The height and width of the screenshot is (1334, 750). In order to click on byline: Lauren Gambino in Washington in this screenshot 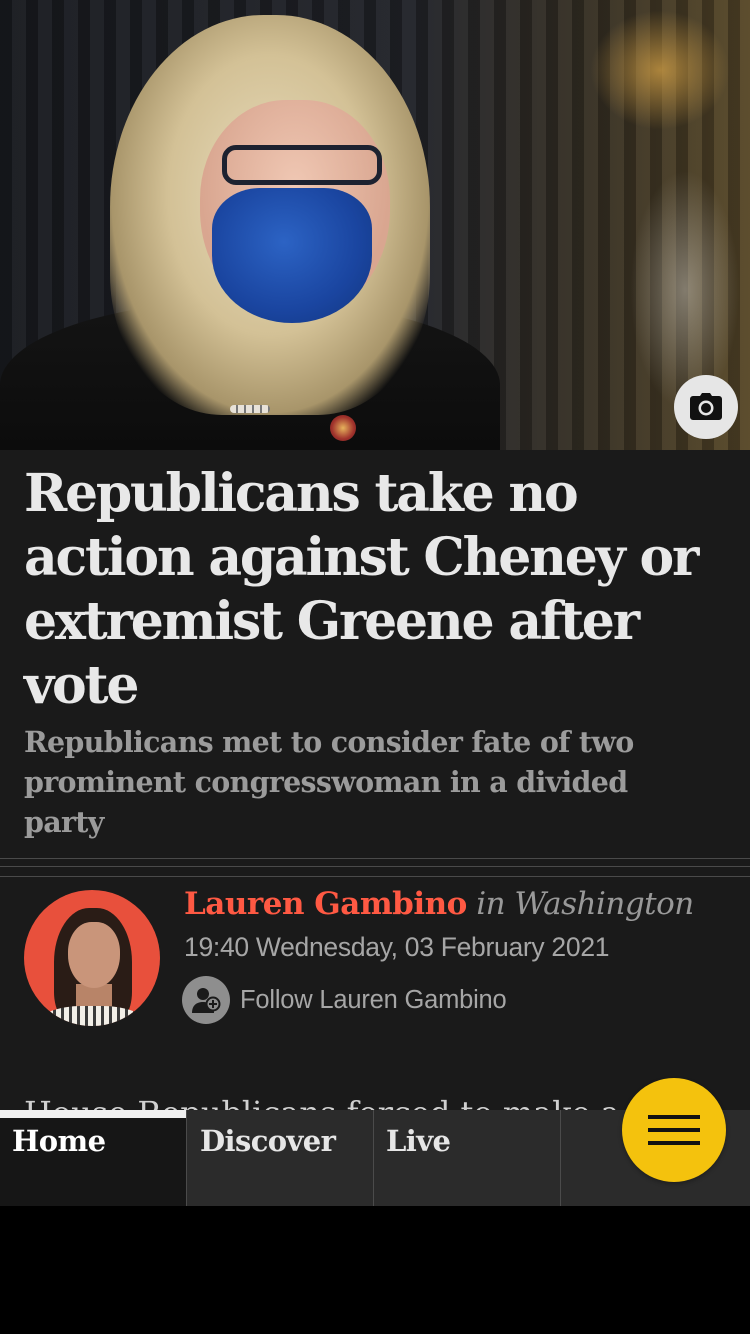, I will do `click(439, 904)`.